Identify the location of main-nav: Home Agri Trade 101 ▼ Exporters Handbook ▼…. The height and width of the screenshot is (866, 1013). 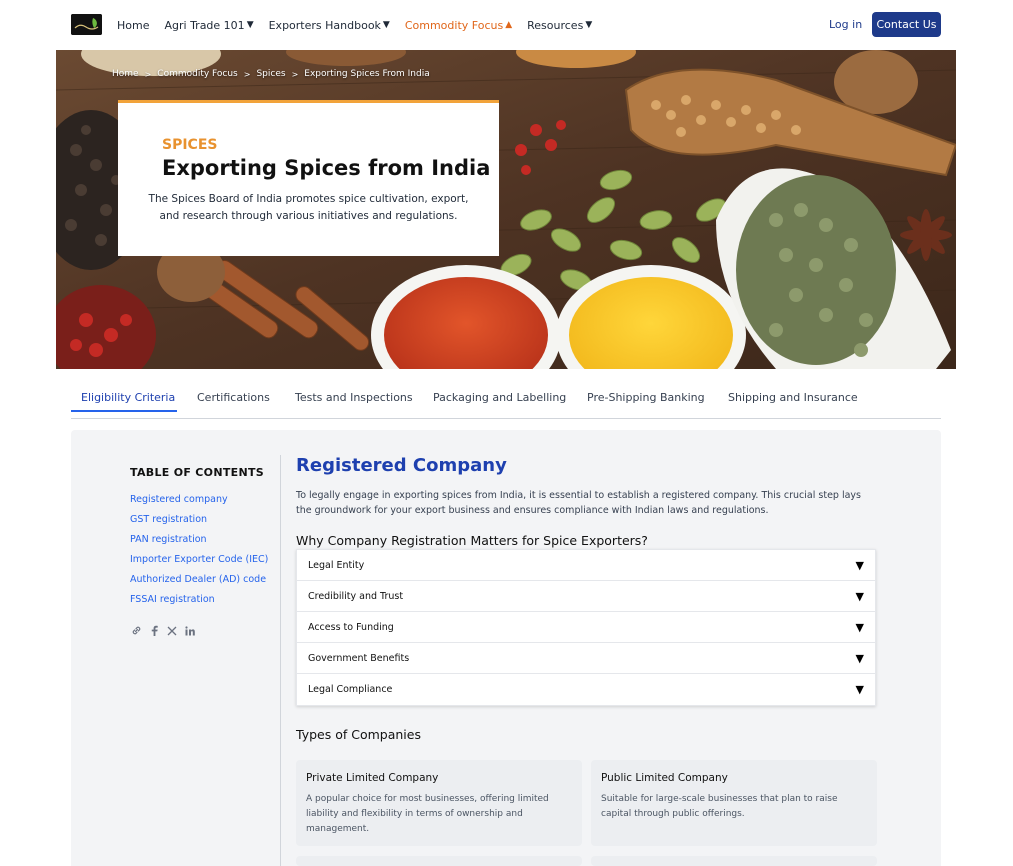
(362, 25).